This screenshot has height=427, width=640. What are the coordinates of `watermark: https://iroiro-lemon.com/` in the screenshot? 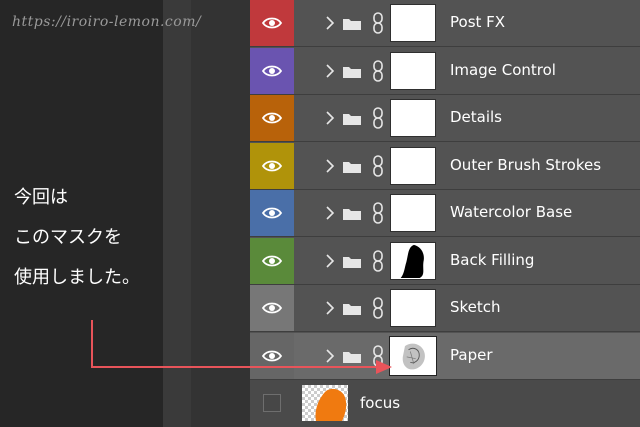 It's located at (107, 22).